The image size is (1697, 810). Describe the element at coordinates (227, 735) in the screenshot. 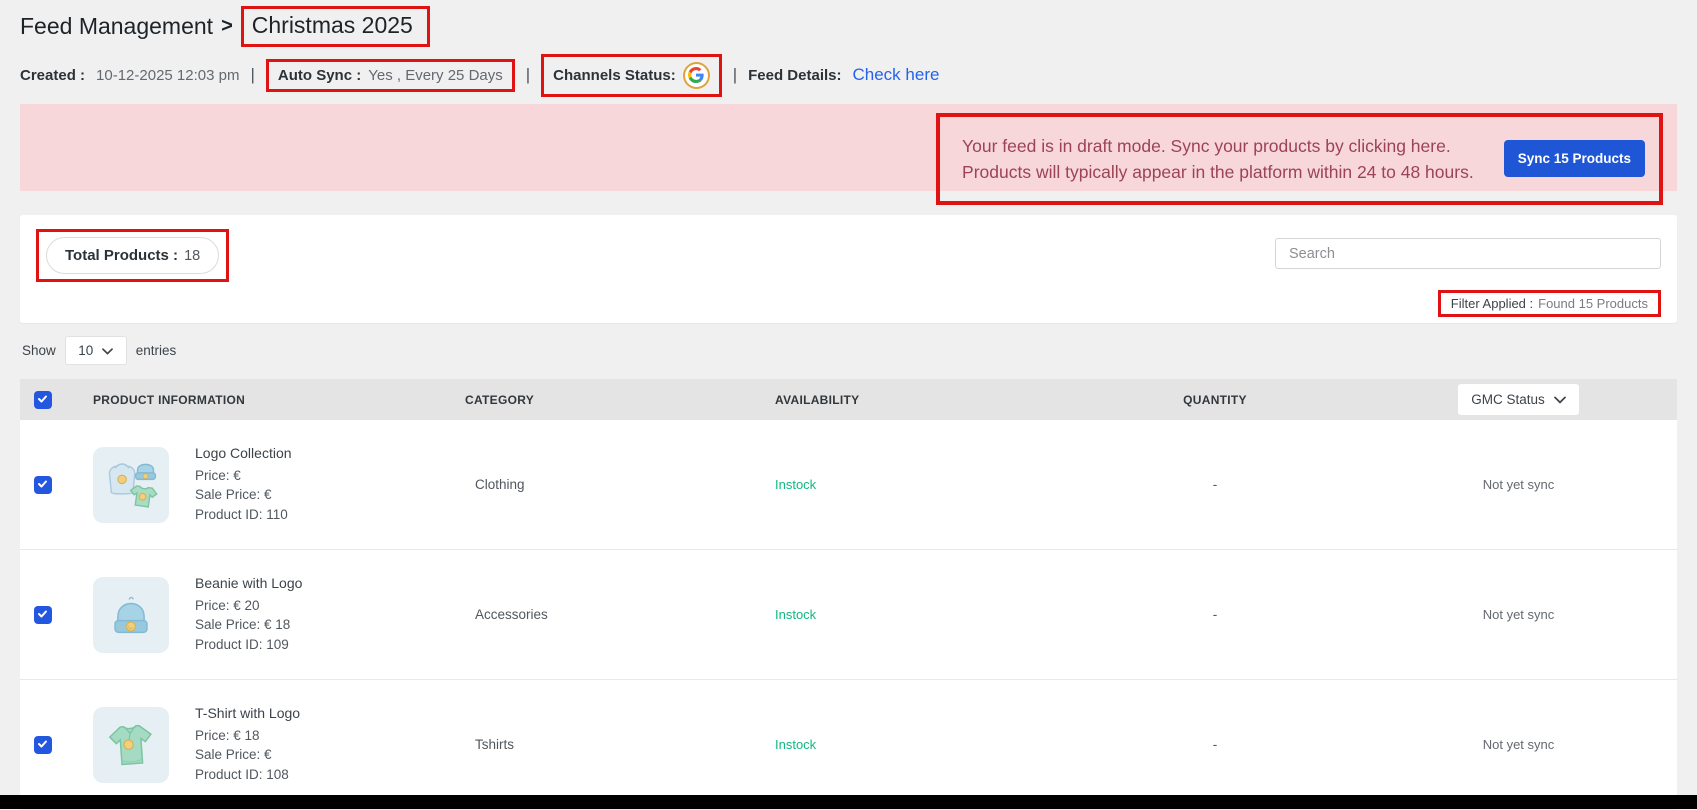

I see `product-price: Price: € 18` at that location.